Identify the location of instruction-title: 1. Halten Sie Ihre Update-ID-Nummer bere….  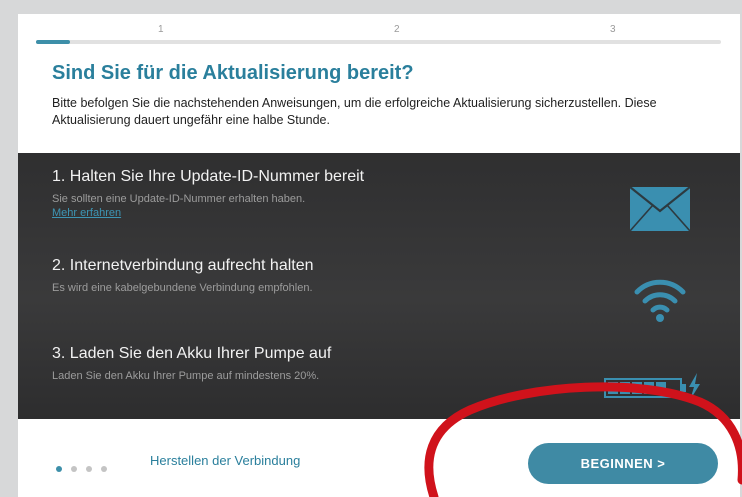
(208, 176).